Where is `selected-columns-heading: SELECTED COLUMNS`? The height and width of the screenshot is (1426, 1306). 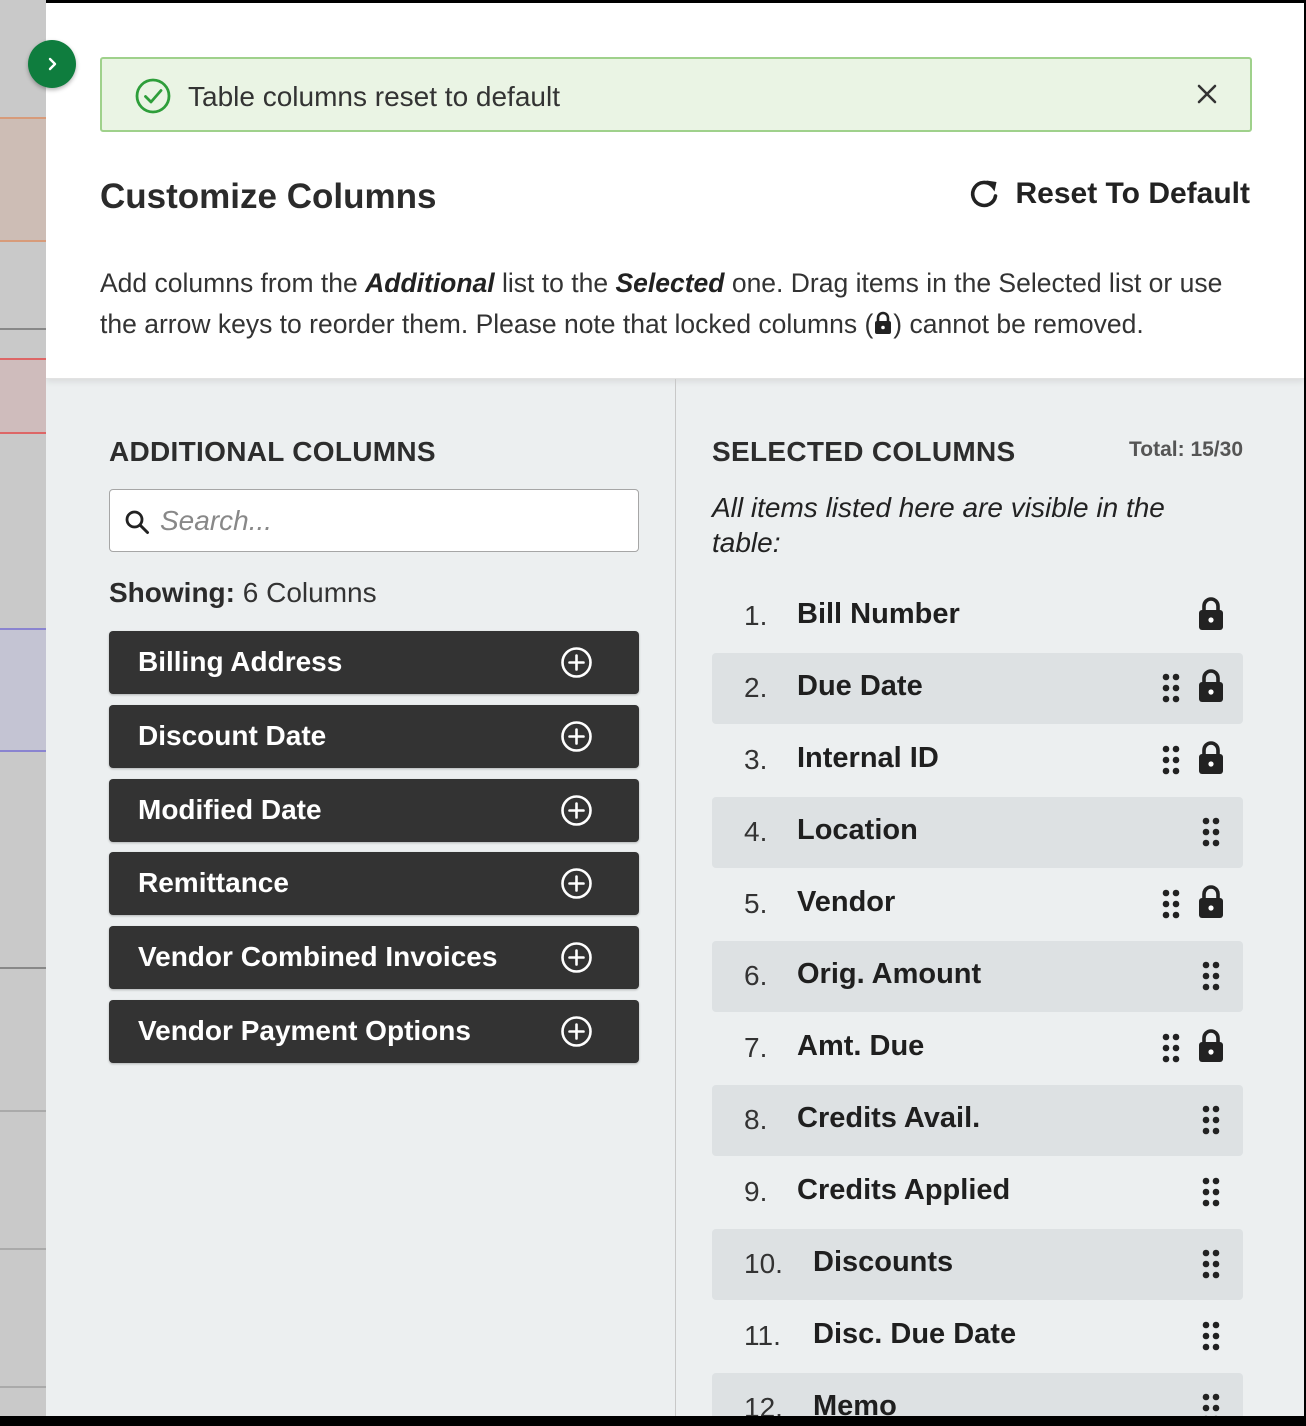
selected-columns-heading: SELECTED COLUMNS is located at coordinates (864, 451).